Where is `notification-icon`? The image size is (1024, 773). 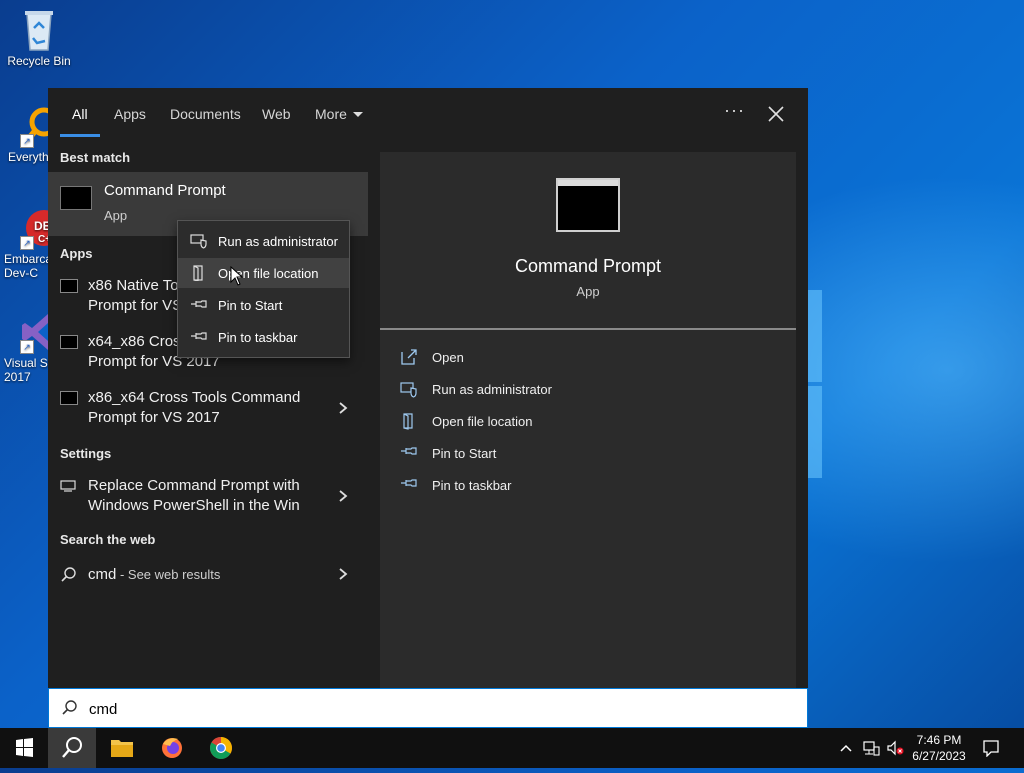 notification-icon is located at coordinates (991, 748).